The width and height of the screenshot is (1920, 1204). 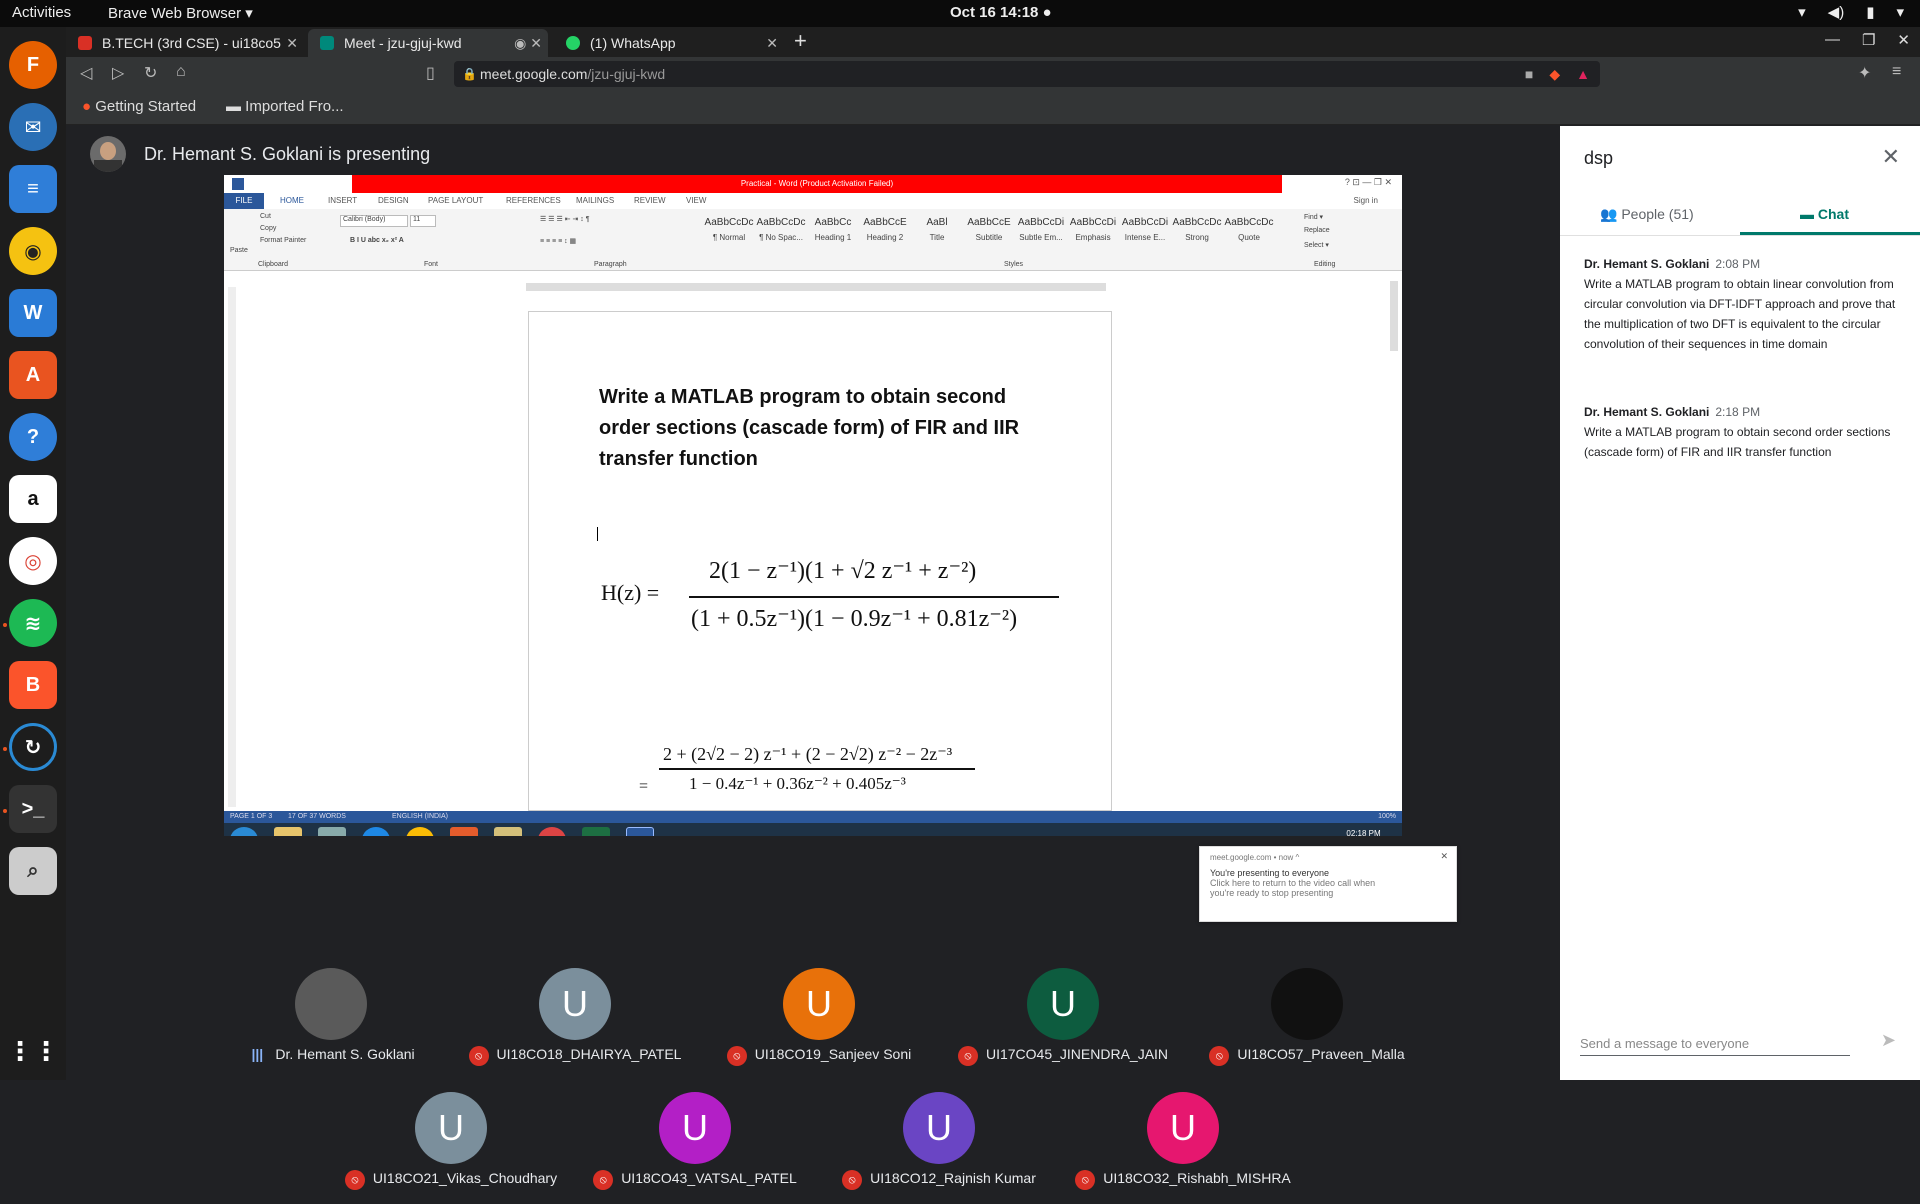 What do you see at coordinates (1249, 835) in the screenshot?
I see `taskbar-language: EN` at bounding box center [1249, 835].